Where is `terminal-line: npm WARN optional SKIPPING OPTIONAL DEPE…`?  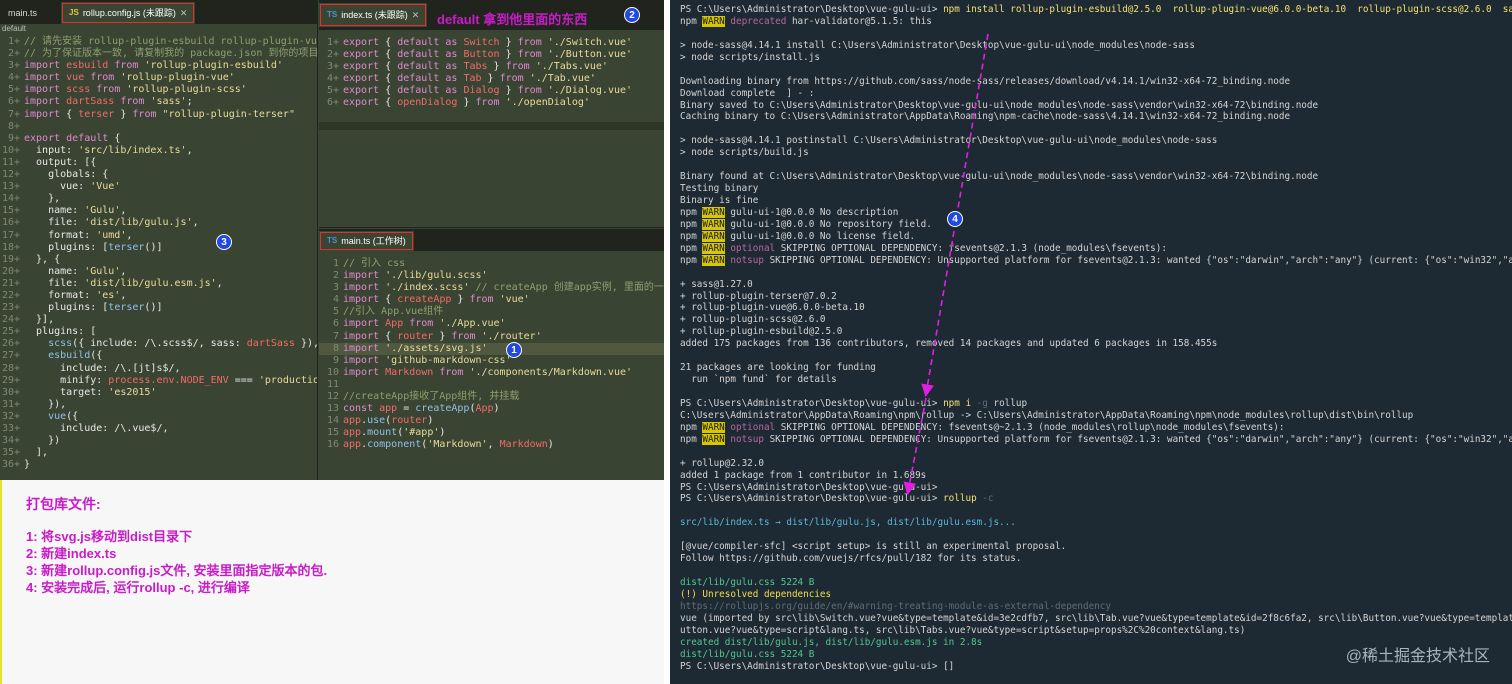 terminal-line: npm WARN optional SKIPPING OPTIONAL DEPE… is located at coordinates (1091, 427).